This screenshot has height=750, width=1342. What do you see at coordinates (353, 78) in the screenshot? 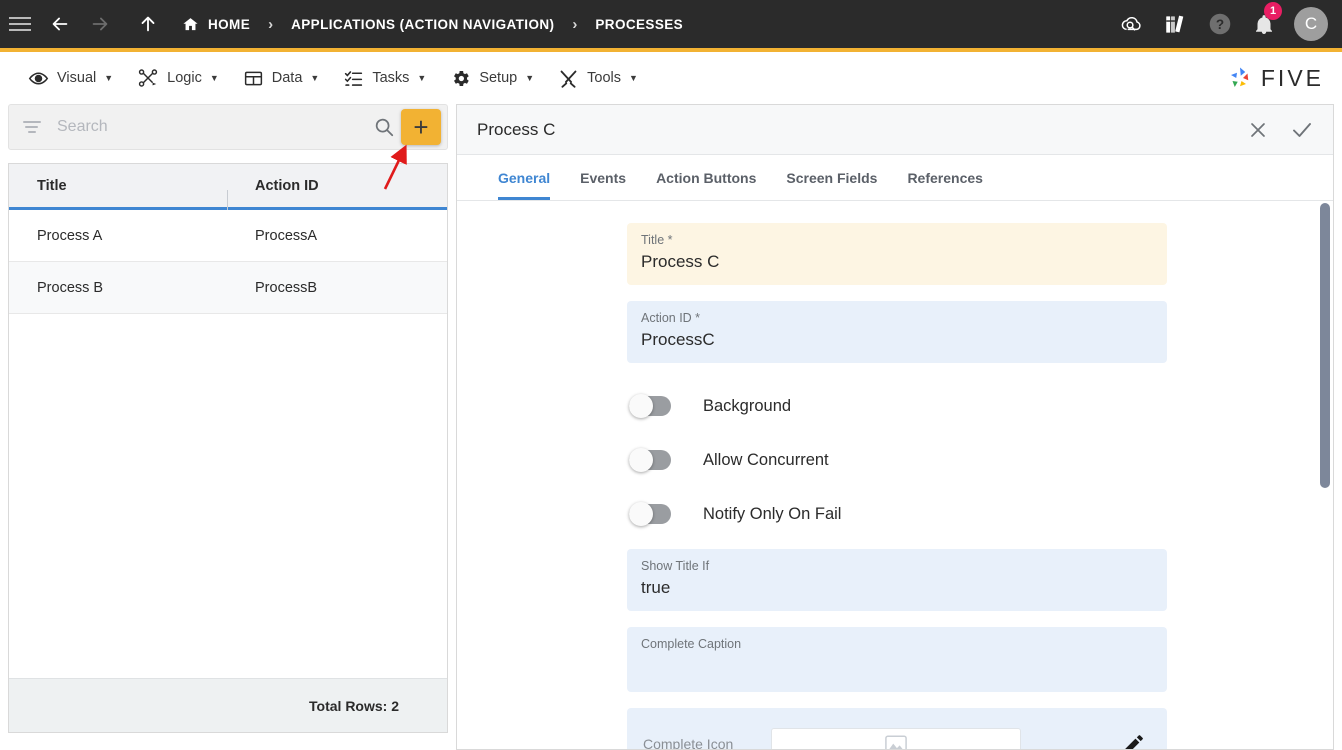
I see `checklist-icon` at bounding box center [353, 78].